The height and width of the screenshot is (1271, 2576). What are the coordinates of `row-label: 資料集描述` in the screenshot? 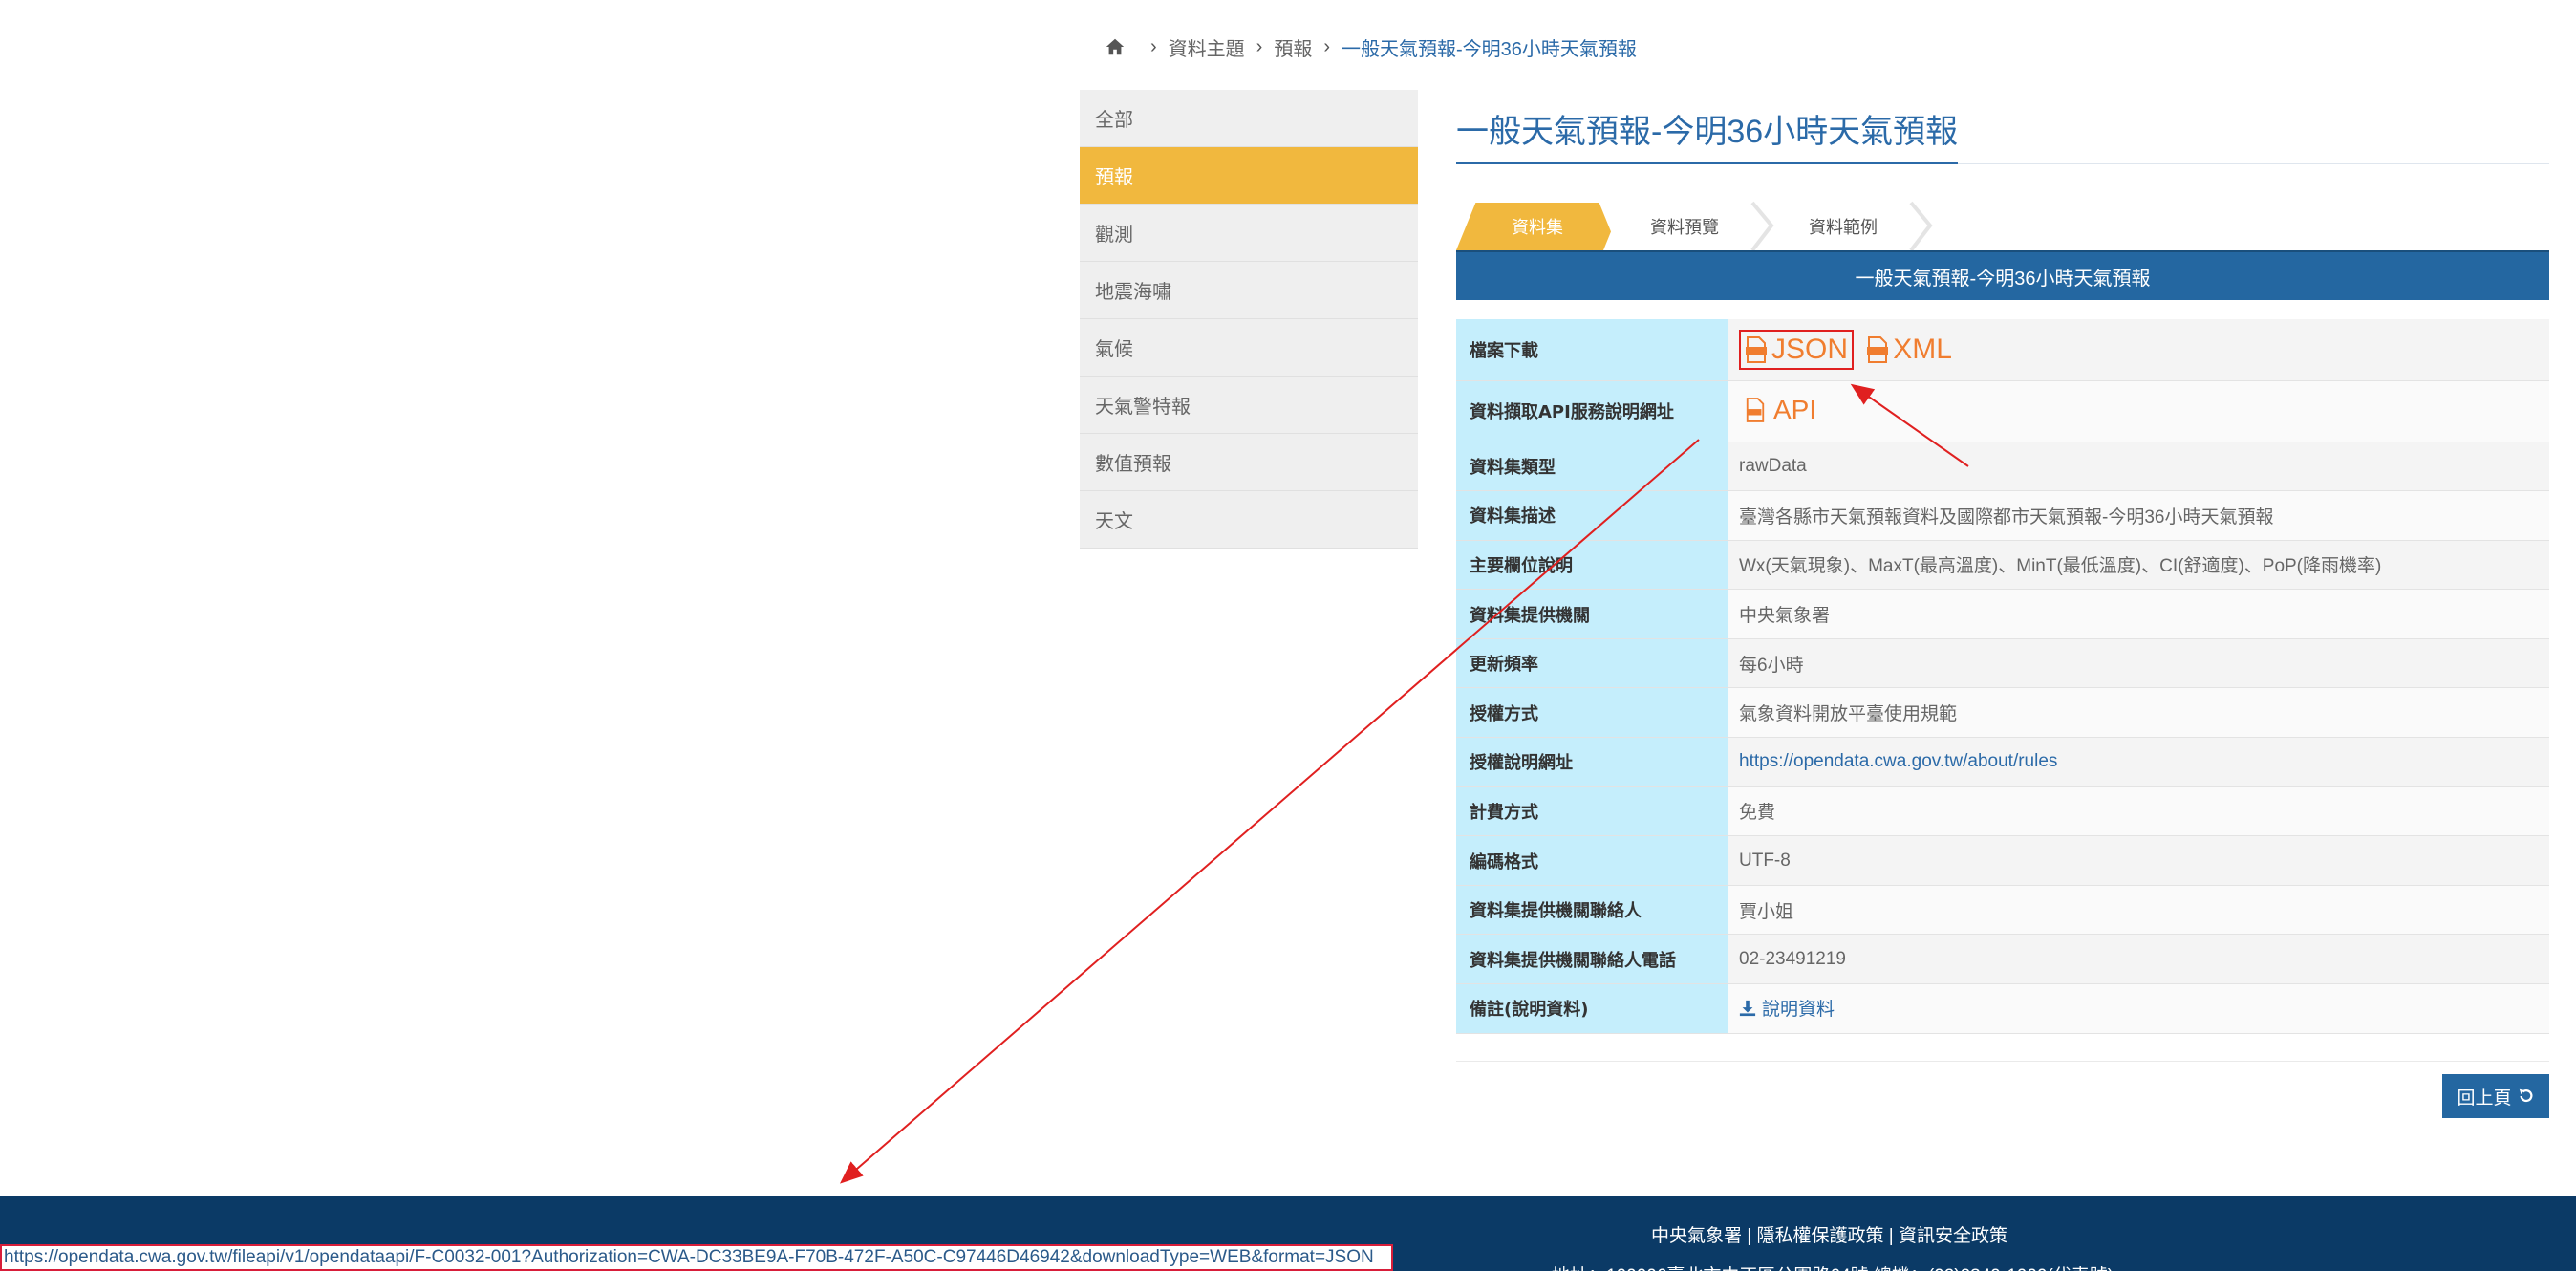 It's located at (1592, 515).